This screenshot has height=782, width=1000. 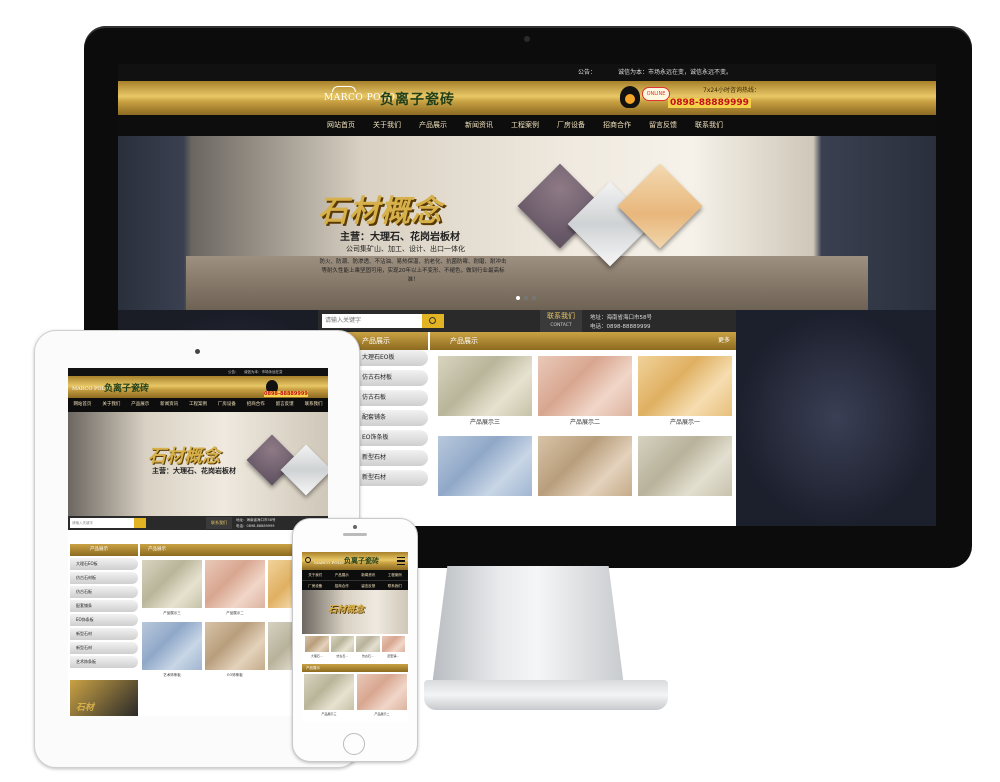 What do you see at coordinates (329, 562) in the screenshot?
I see `logo-english: MARCO POLO` at bounding box center [329, 562].